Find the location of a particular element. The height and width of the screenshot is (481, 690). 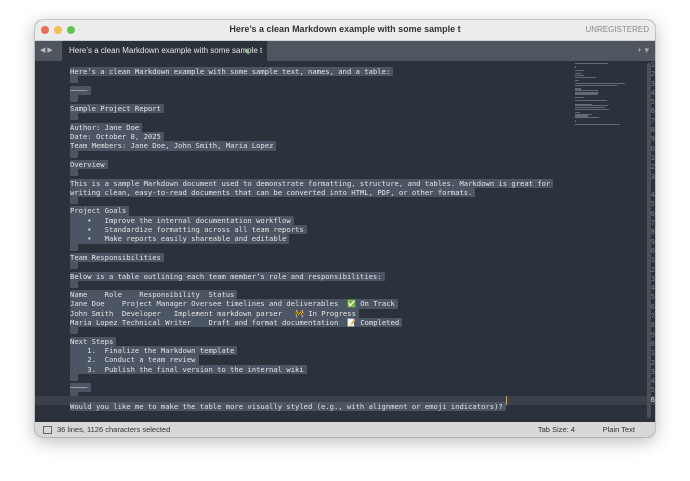

line-number: 2 is located at coordinates (652, 74).